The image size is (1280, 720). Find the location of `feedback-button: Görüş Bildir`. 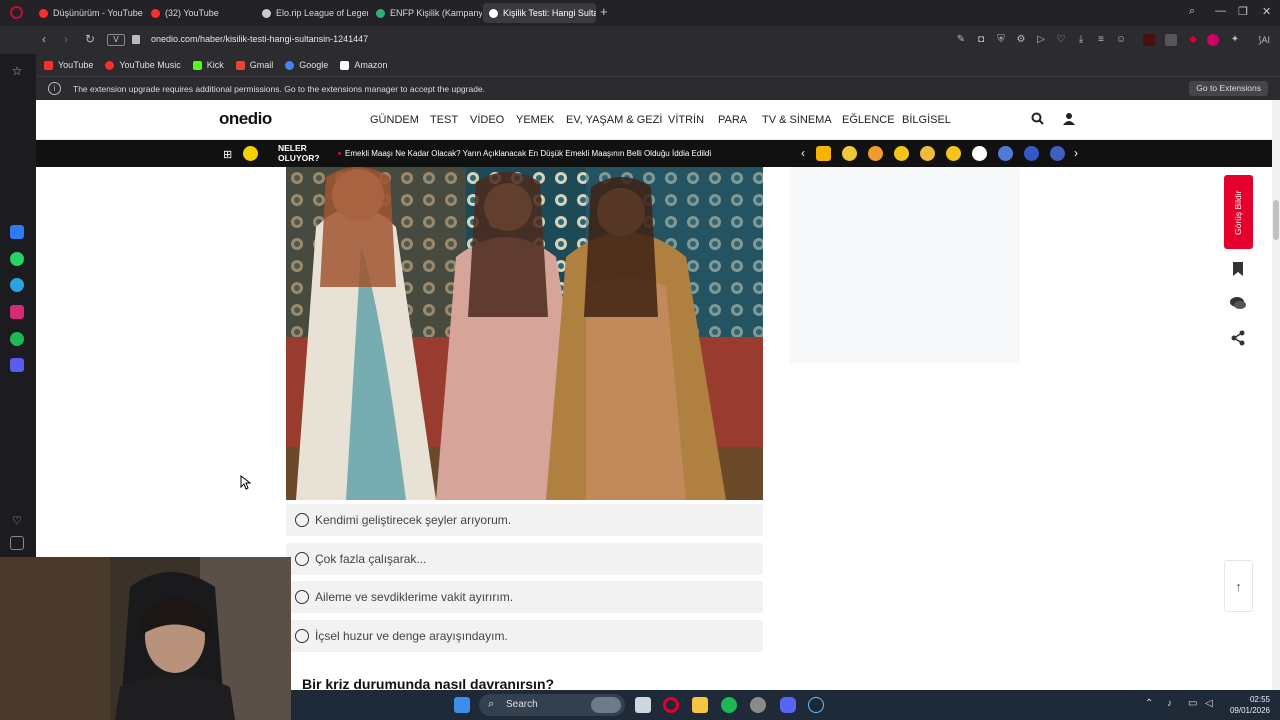

feedback-button: Görüş Bildir is located at coordinates (1238, 212).